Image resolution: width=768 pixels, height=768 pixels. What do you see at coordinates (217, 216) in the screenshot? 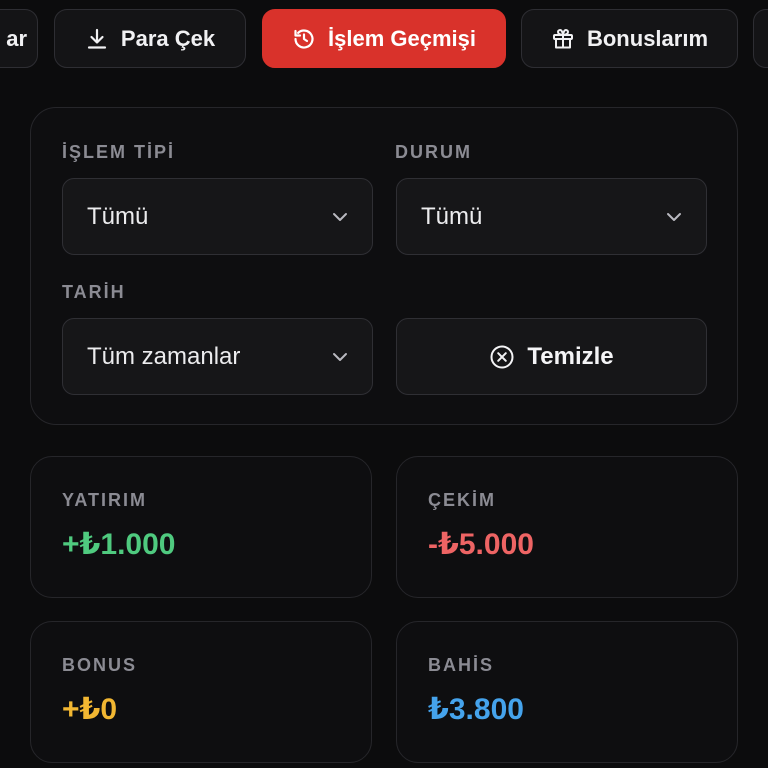
I see `transaction-type-select: Tümü` at bounding box center [217, 216].